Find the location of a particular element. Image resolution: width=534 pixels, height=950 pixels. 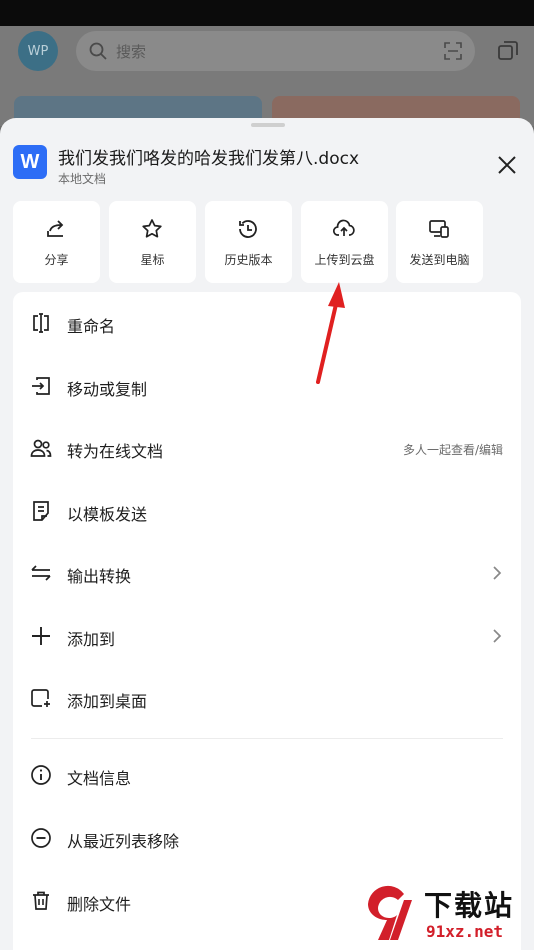

share-label: 分享 is located at coordinates (56, 260).